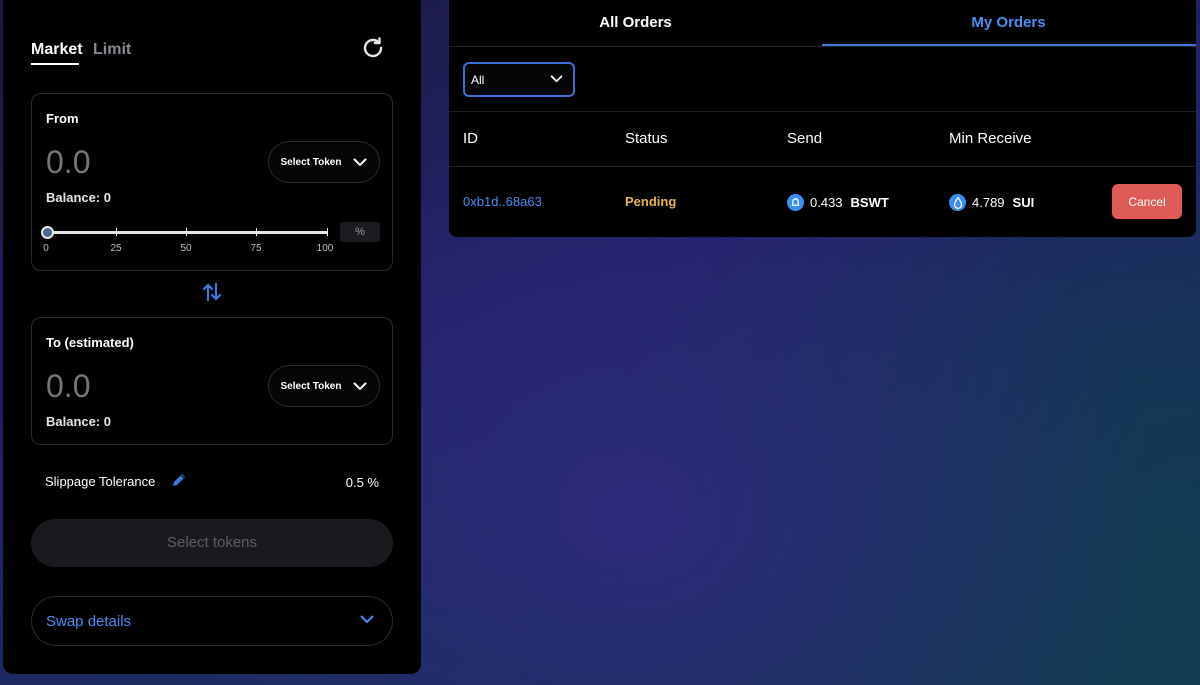 This screenshot has width=1200, height=685. I want to click on slippage-label: Slippage Tolerance, so click(100, 481).